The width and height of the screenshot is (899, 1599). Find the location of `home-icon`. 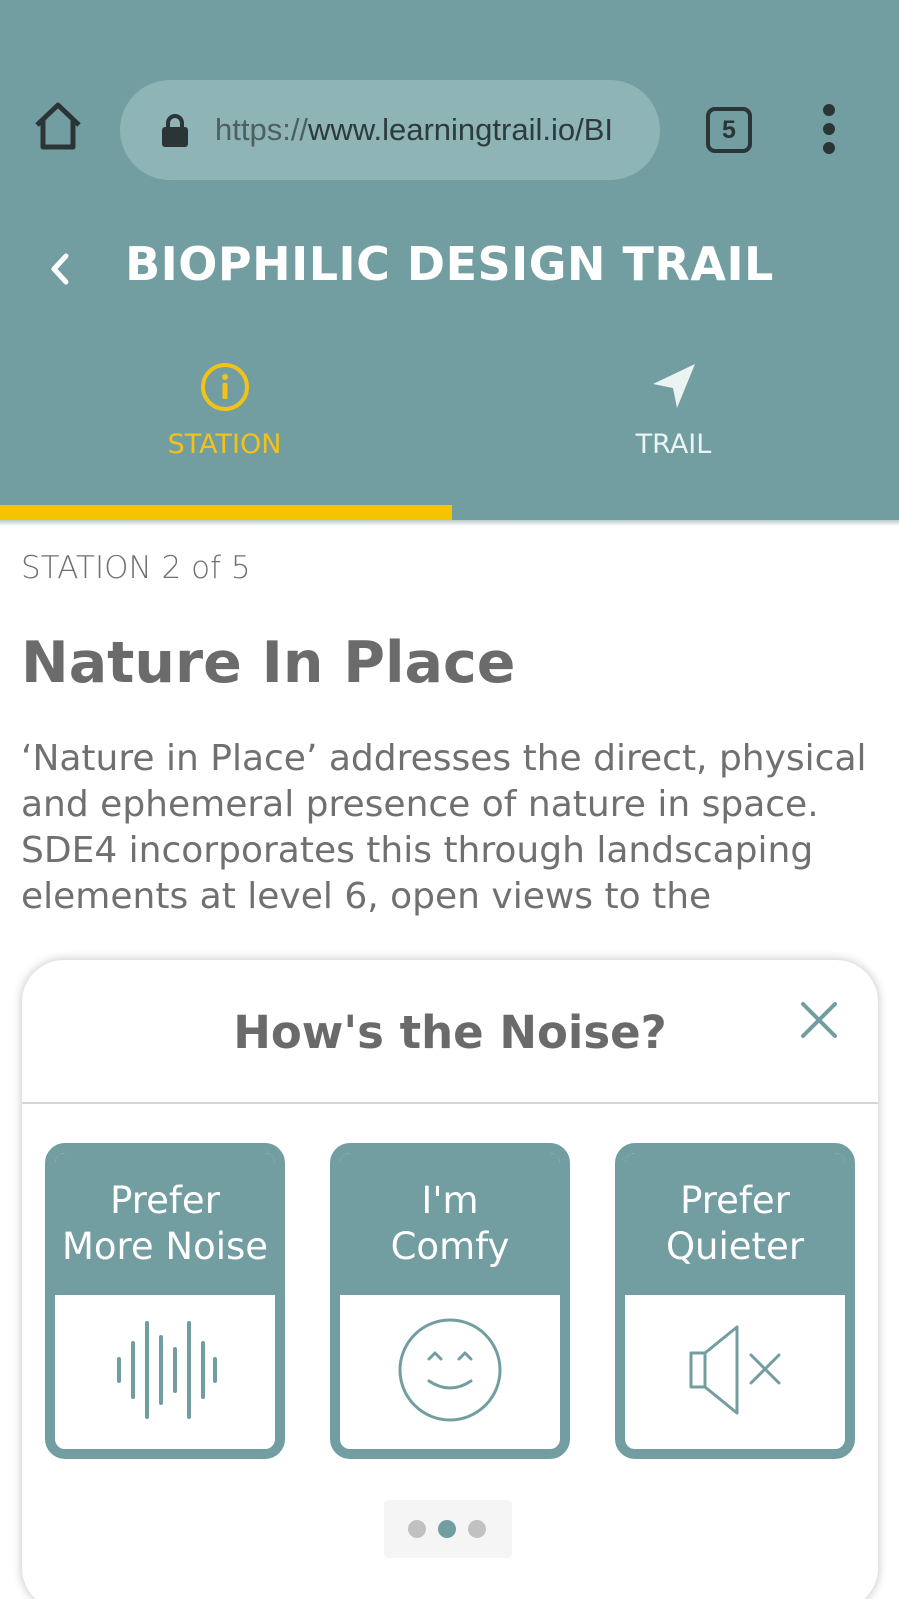

home-icon is located at coordinates (58, 126).